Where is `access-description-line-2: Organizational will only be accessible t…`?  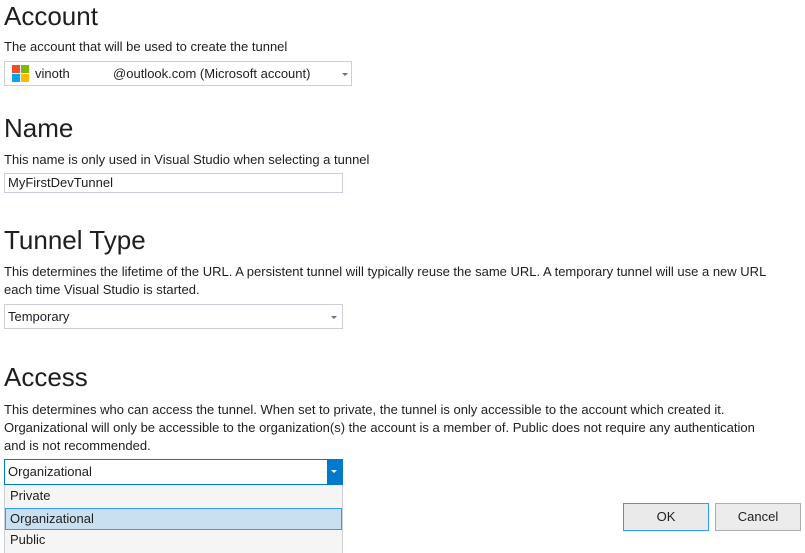 access-description-line-2: Organizational will only be accessible t… is located at coordinates (379, 427).